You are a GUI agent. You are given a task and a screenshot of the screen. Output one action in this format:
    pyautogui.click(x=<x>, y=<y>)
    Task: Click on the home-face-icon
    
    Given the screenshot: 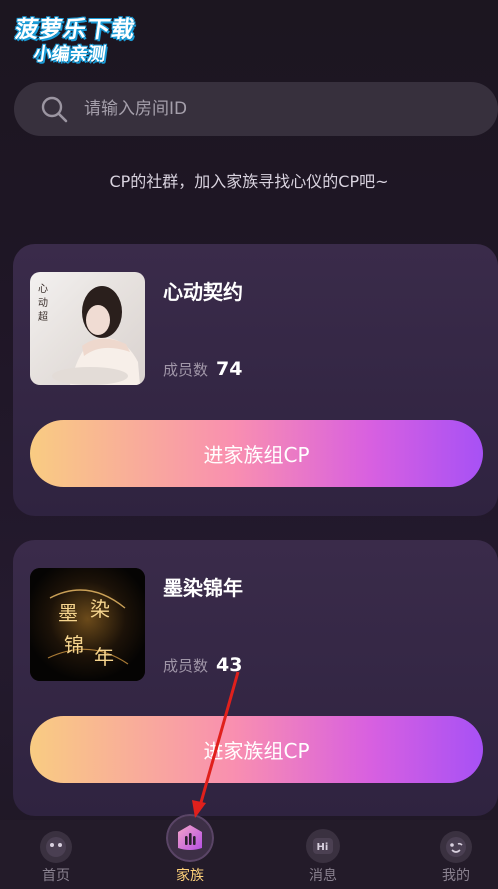 What is the action you would take?
    pyautogui.click(x=56, y=847)
    